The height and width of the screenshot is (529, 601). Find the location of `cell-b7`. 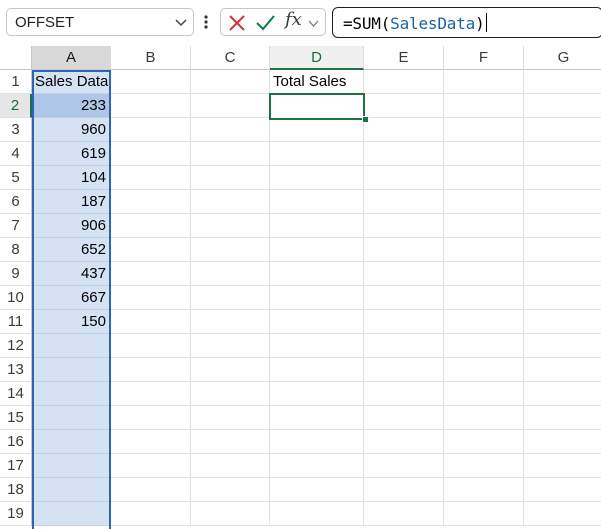

cell-b7 is located at coordinates (151, 226).